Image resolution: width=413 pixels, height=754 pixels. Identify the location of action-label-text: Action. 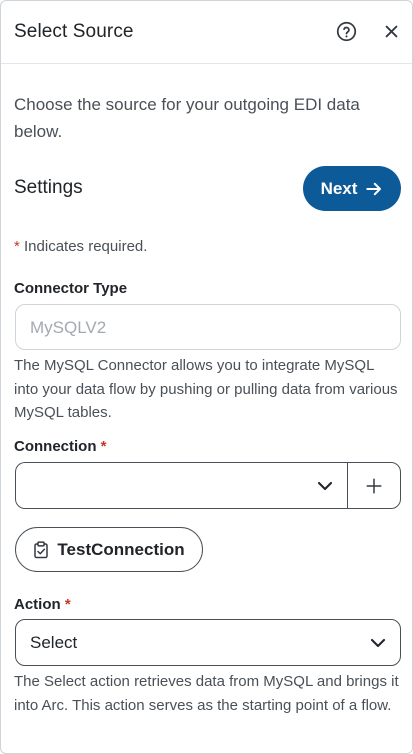
(37, 604).